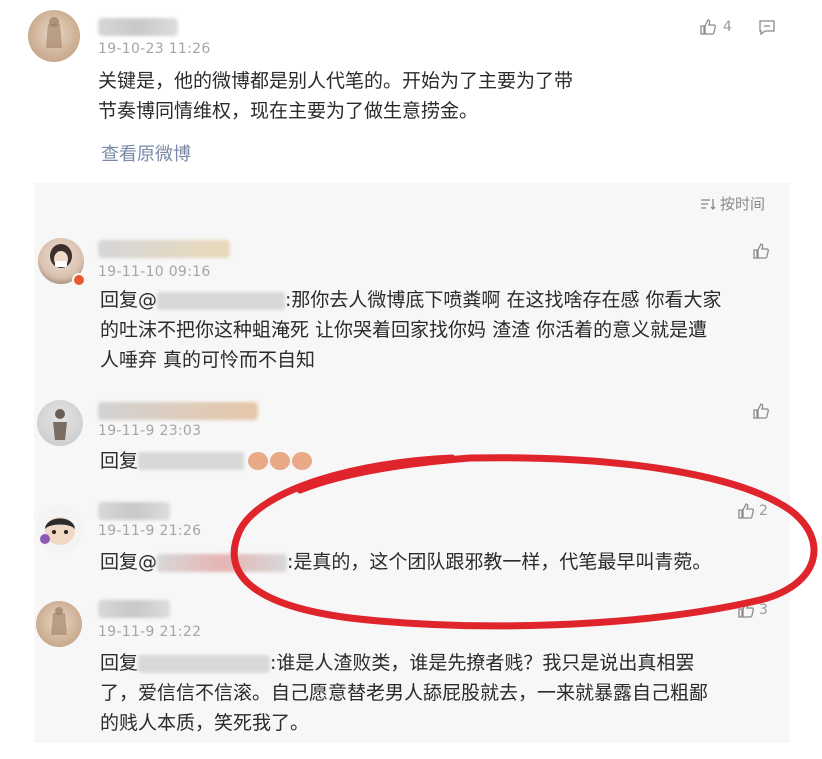 This screenshot has width=822, height=759. I want to click on comment-text-rest: :是真的，这个团队跟邪教一样，代笔最早叫青菀。, so click(499, 562).